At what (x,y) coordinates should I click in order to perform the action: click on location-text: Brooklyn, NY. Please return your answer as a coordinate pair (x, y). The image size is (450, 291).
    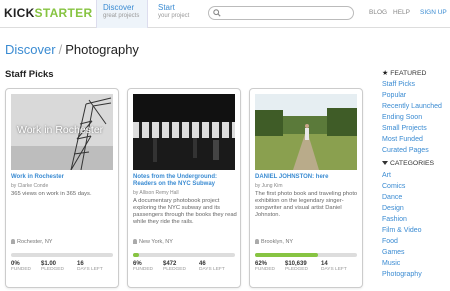
    Looking at the image, I should click on (277, 242).